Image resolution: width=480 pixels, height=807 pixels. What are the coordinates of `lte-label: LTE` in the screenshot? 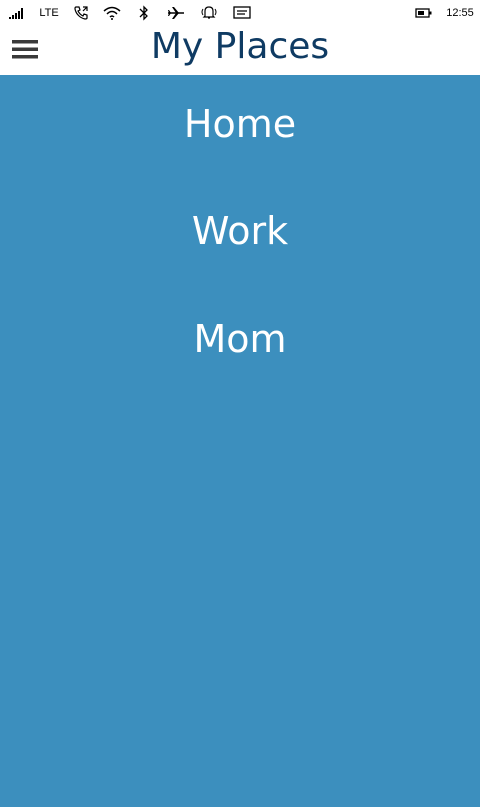 It's located at (49, 13).